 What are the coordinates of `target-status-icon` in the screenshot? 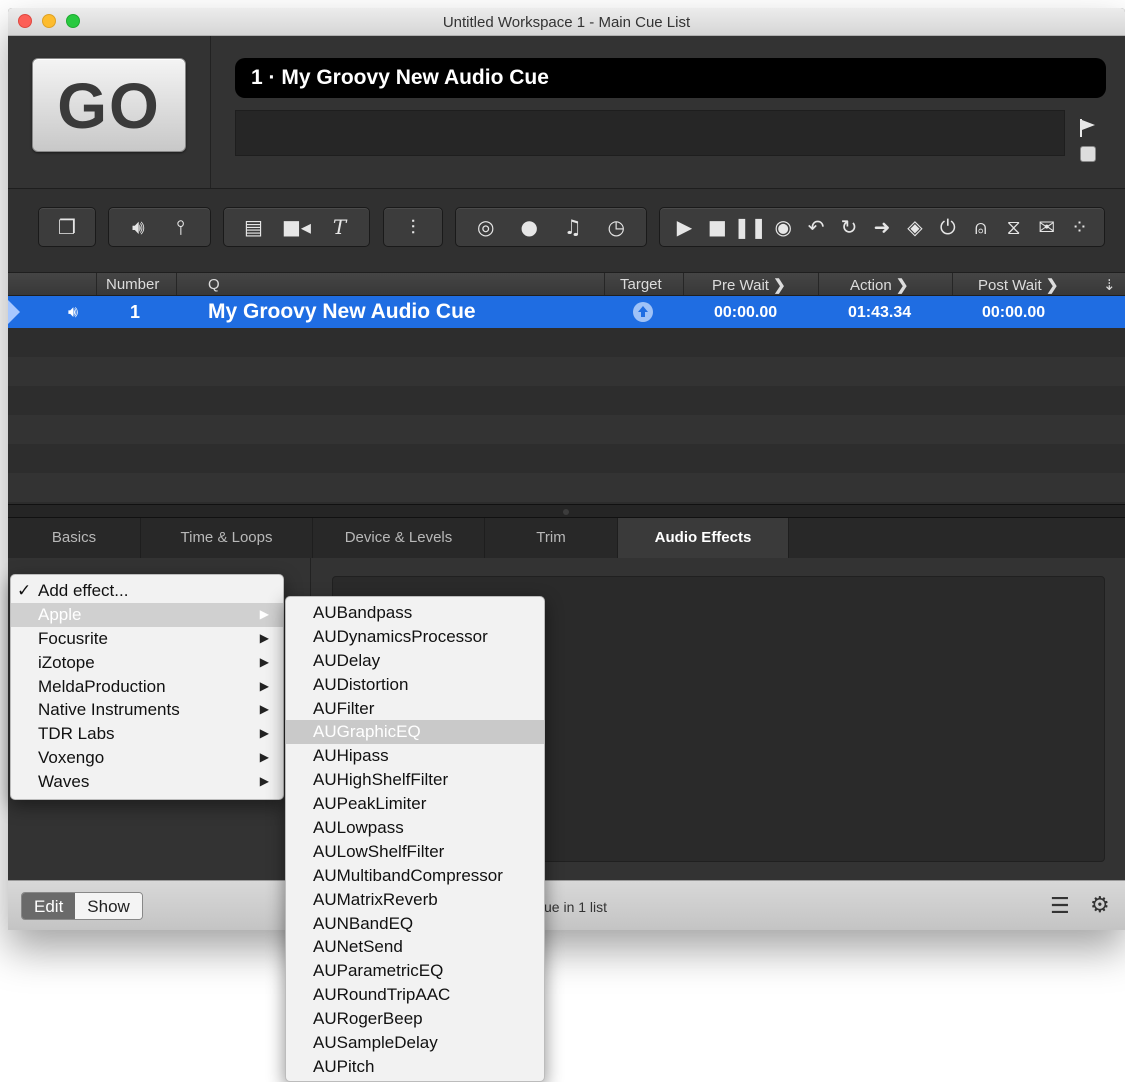 It's located at (643, 312).